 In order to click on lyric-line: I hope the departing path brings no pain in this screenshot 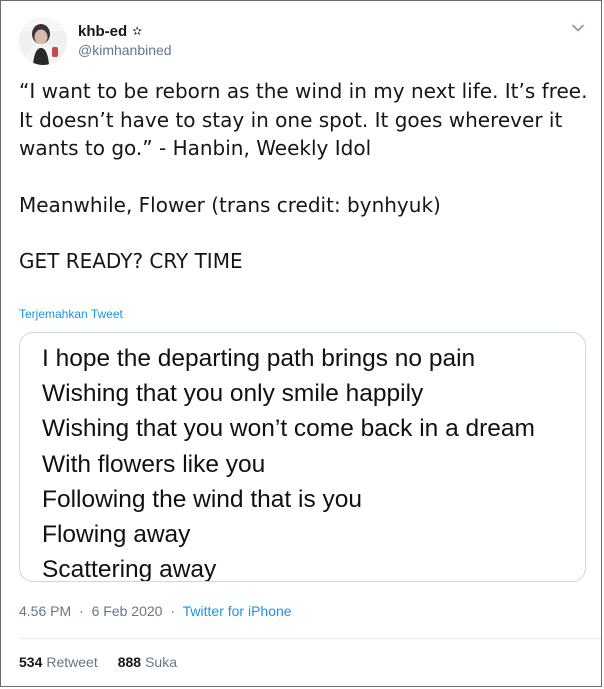, I will do `click(259, 358)`.